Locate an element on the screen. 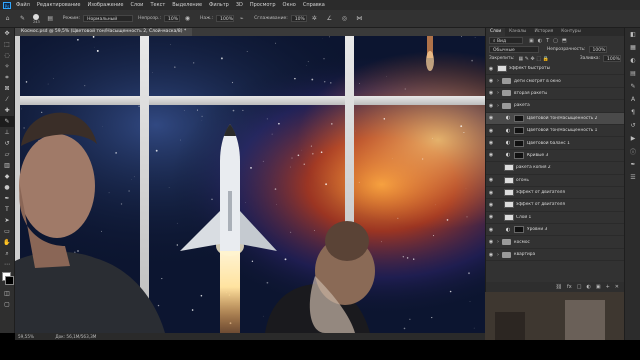  filter-smart-icon: ⬒ is located at coordinates (564, 41).